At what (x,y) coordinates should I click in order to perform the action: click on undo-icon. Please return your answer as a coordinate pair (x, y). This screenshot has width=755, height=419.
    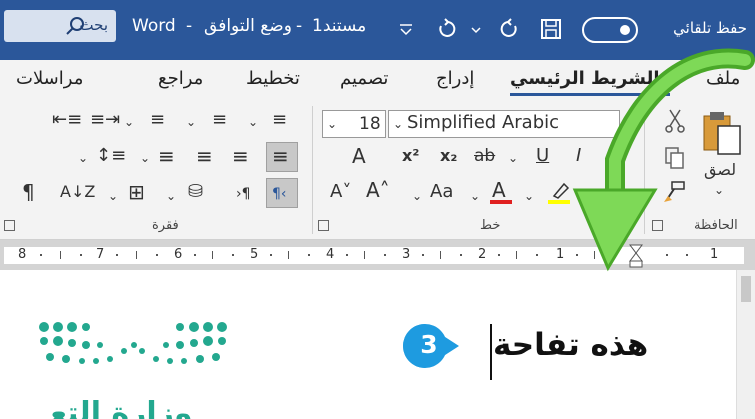
    Looking at the image, I should click on (509, 29).